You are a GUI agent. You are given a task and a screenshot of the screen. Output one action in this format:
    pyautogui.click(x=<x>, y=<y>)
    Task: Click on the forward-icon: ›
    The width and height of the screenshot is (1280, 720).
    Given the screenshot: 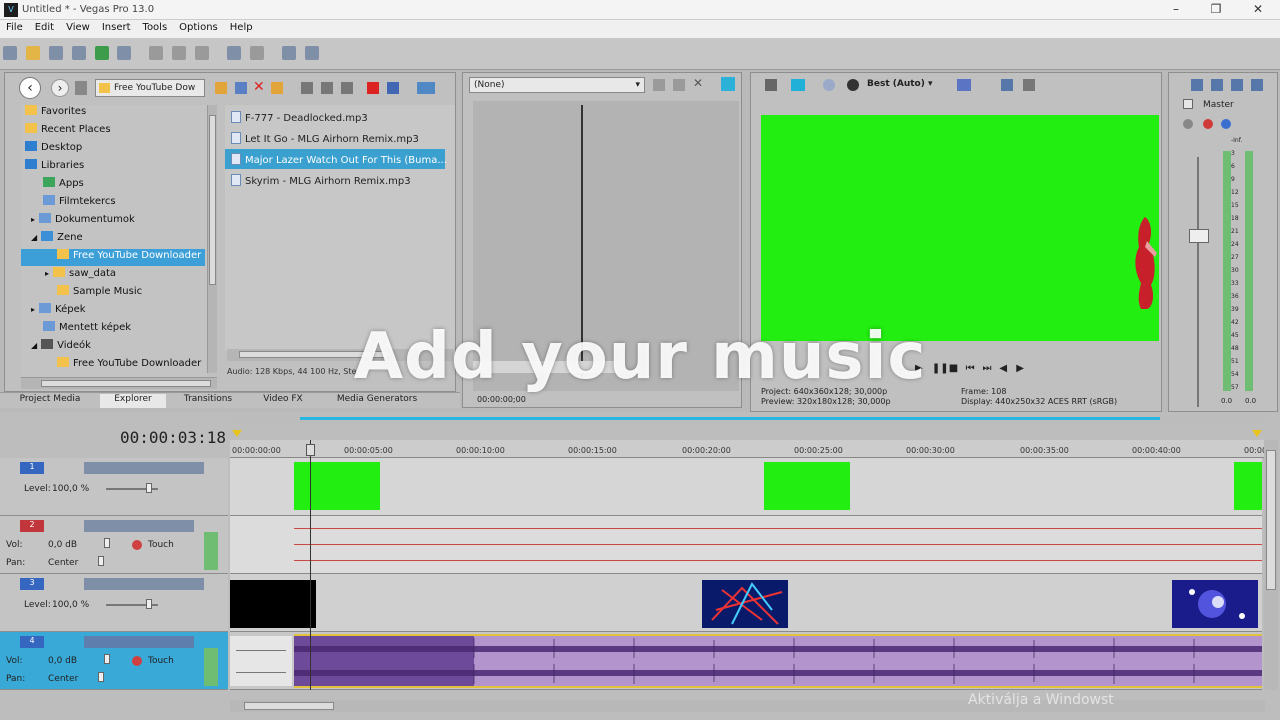 What is the action you would take?
    pyautogui.click(x=60, y=88)
    